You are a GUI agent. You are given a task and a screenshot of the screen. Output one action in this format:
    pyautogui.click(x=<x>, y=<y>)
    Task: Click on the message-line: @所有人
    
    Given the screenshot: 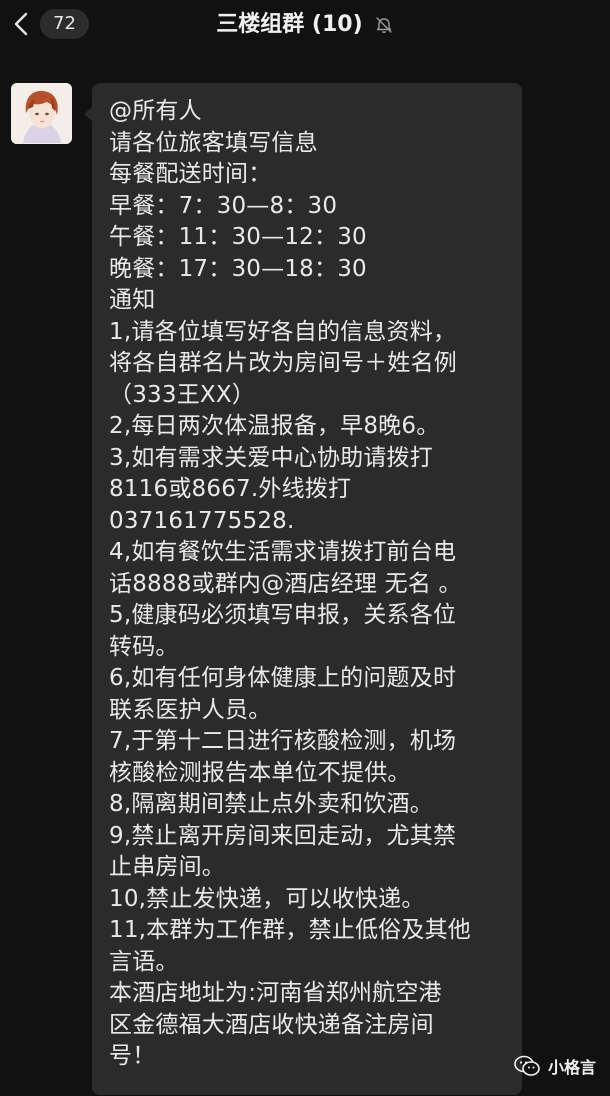 What is the action you would take?
    pyautogui.click(x=155, y=111)
    